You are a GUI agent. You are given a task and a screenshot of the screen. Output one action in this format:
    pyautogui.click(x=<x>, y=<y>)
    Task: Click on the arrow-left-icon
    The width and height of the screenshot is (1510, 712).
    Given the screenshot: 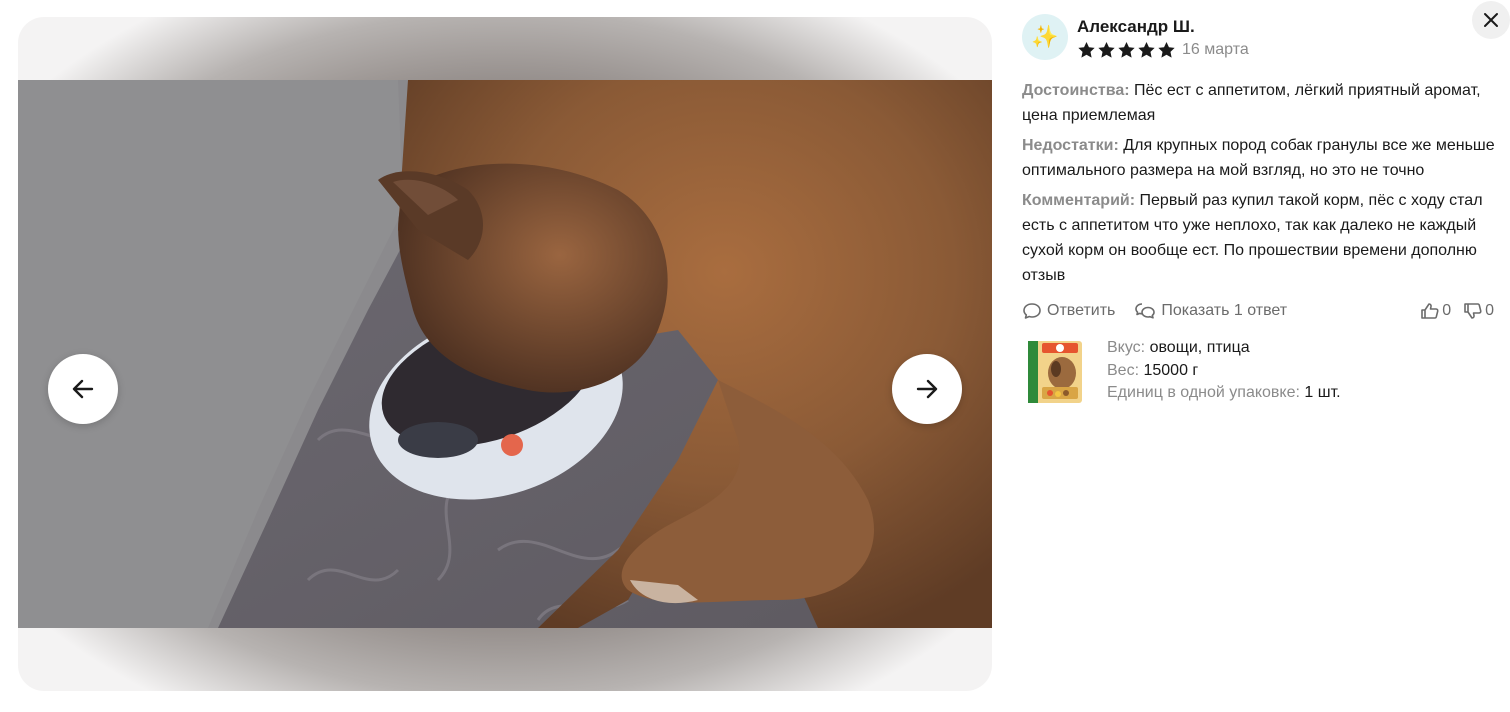 What is the action you would take?
    pyautogui.click(x=83, y=389)
    